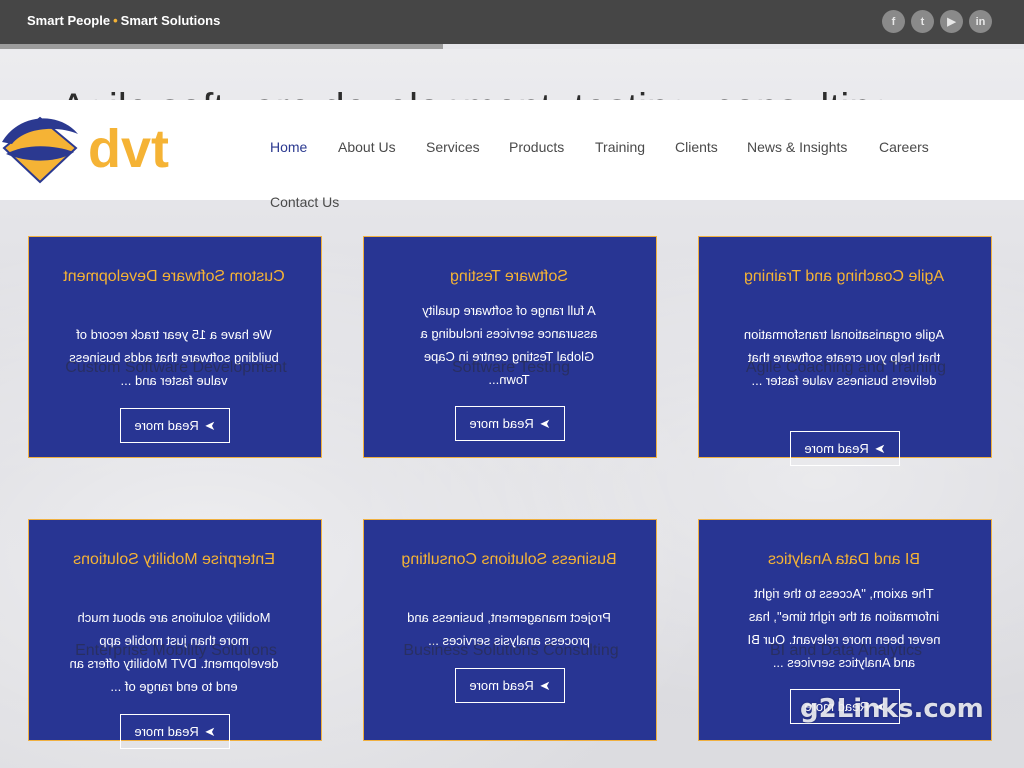 The height and width of the screenshot is (768, 1024). Describe the element at coordinates (980, 21) in the screenshot. I see `linkedin-icon: in` at that location.